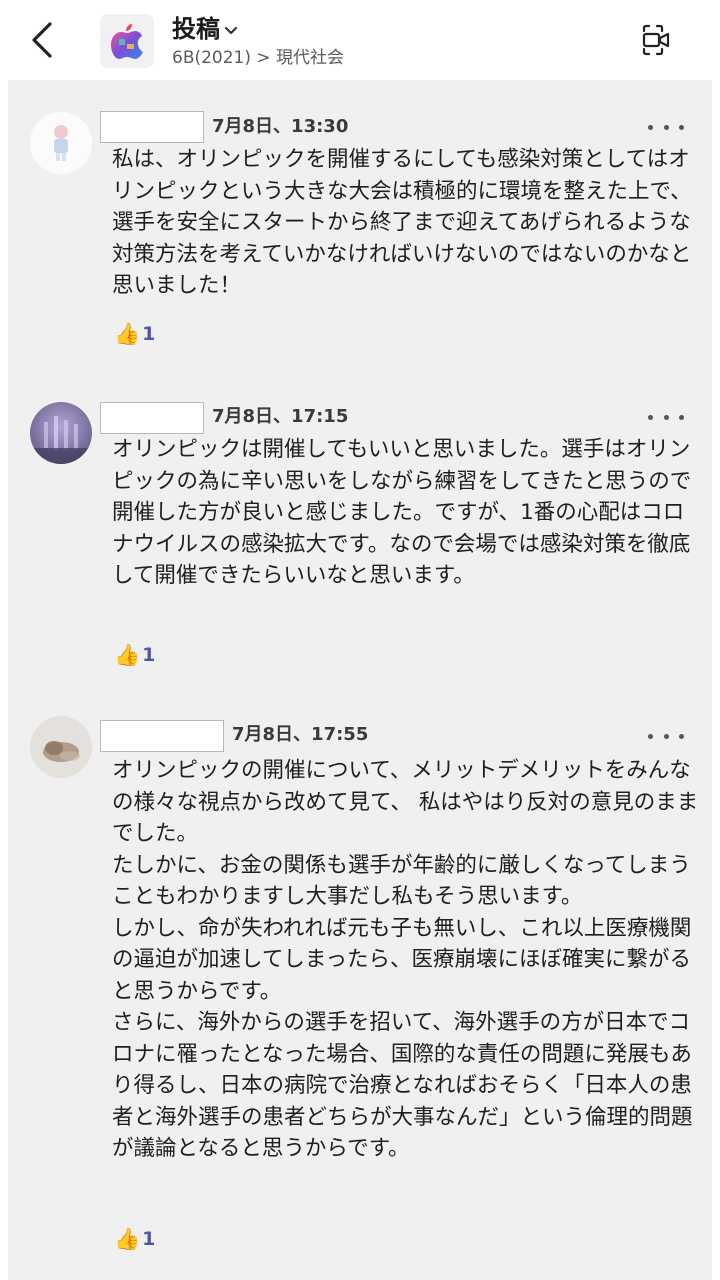  I want to click on chevron-down-icon, so click(231, 30).